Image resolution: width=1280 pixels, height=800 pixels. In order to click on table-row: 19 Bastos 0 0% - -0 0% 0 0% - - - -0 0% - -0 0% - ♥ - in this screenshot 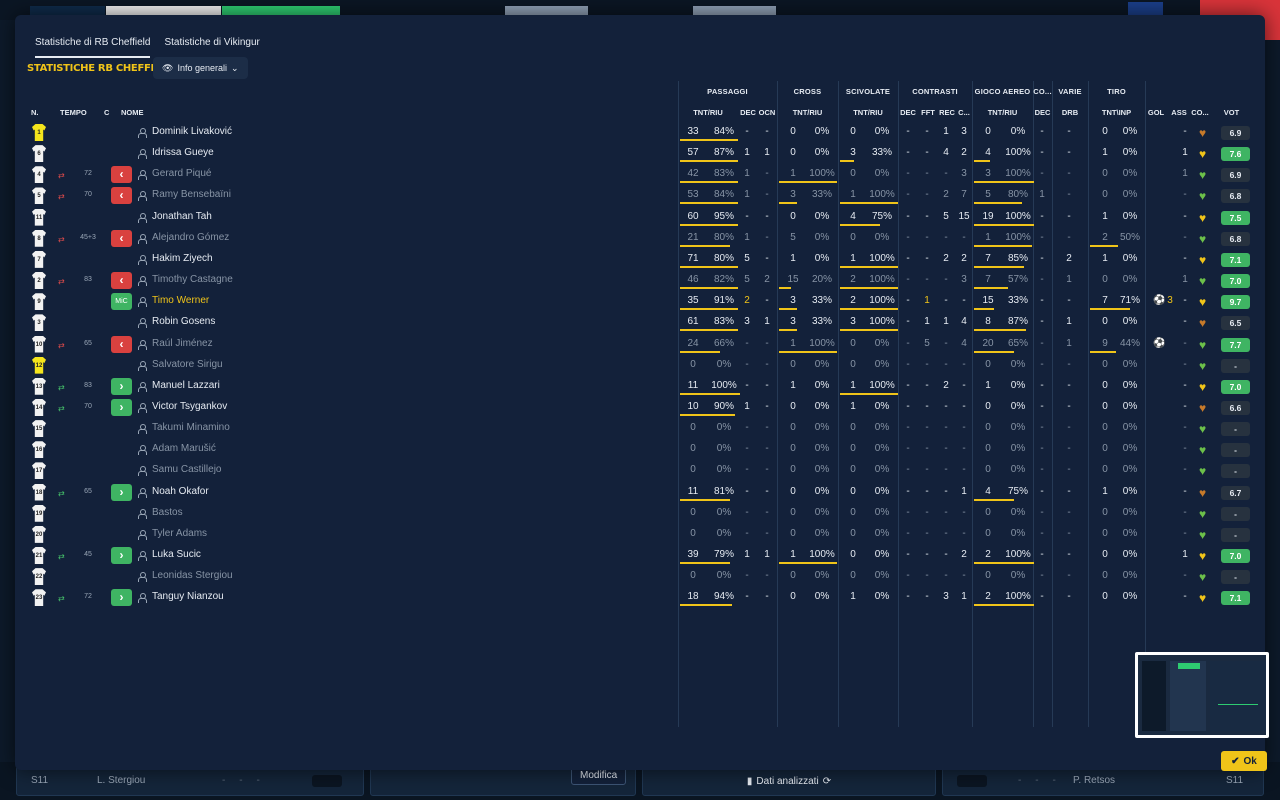, I will do `click(637, 513)`.